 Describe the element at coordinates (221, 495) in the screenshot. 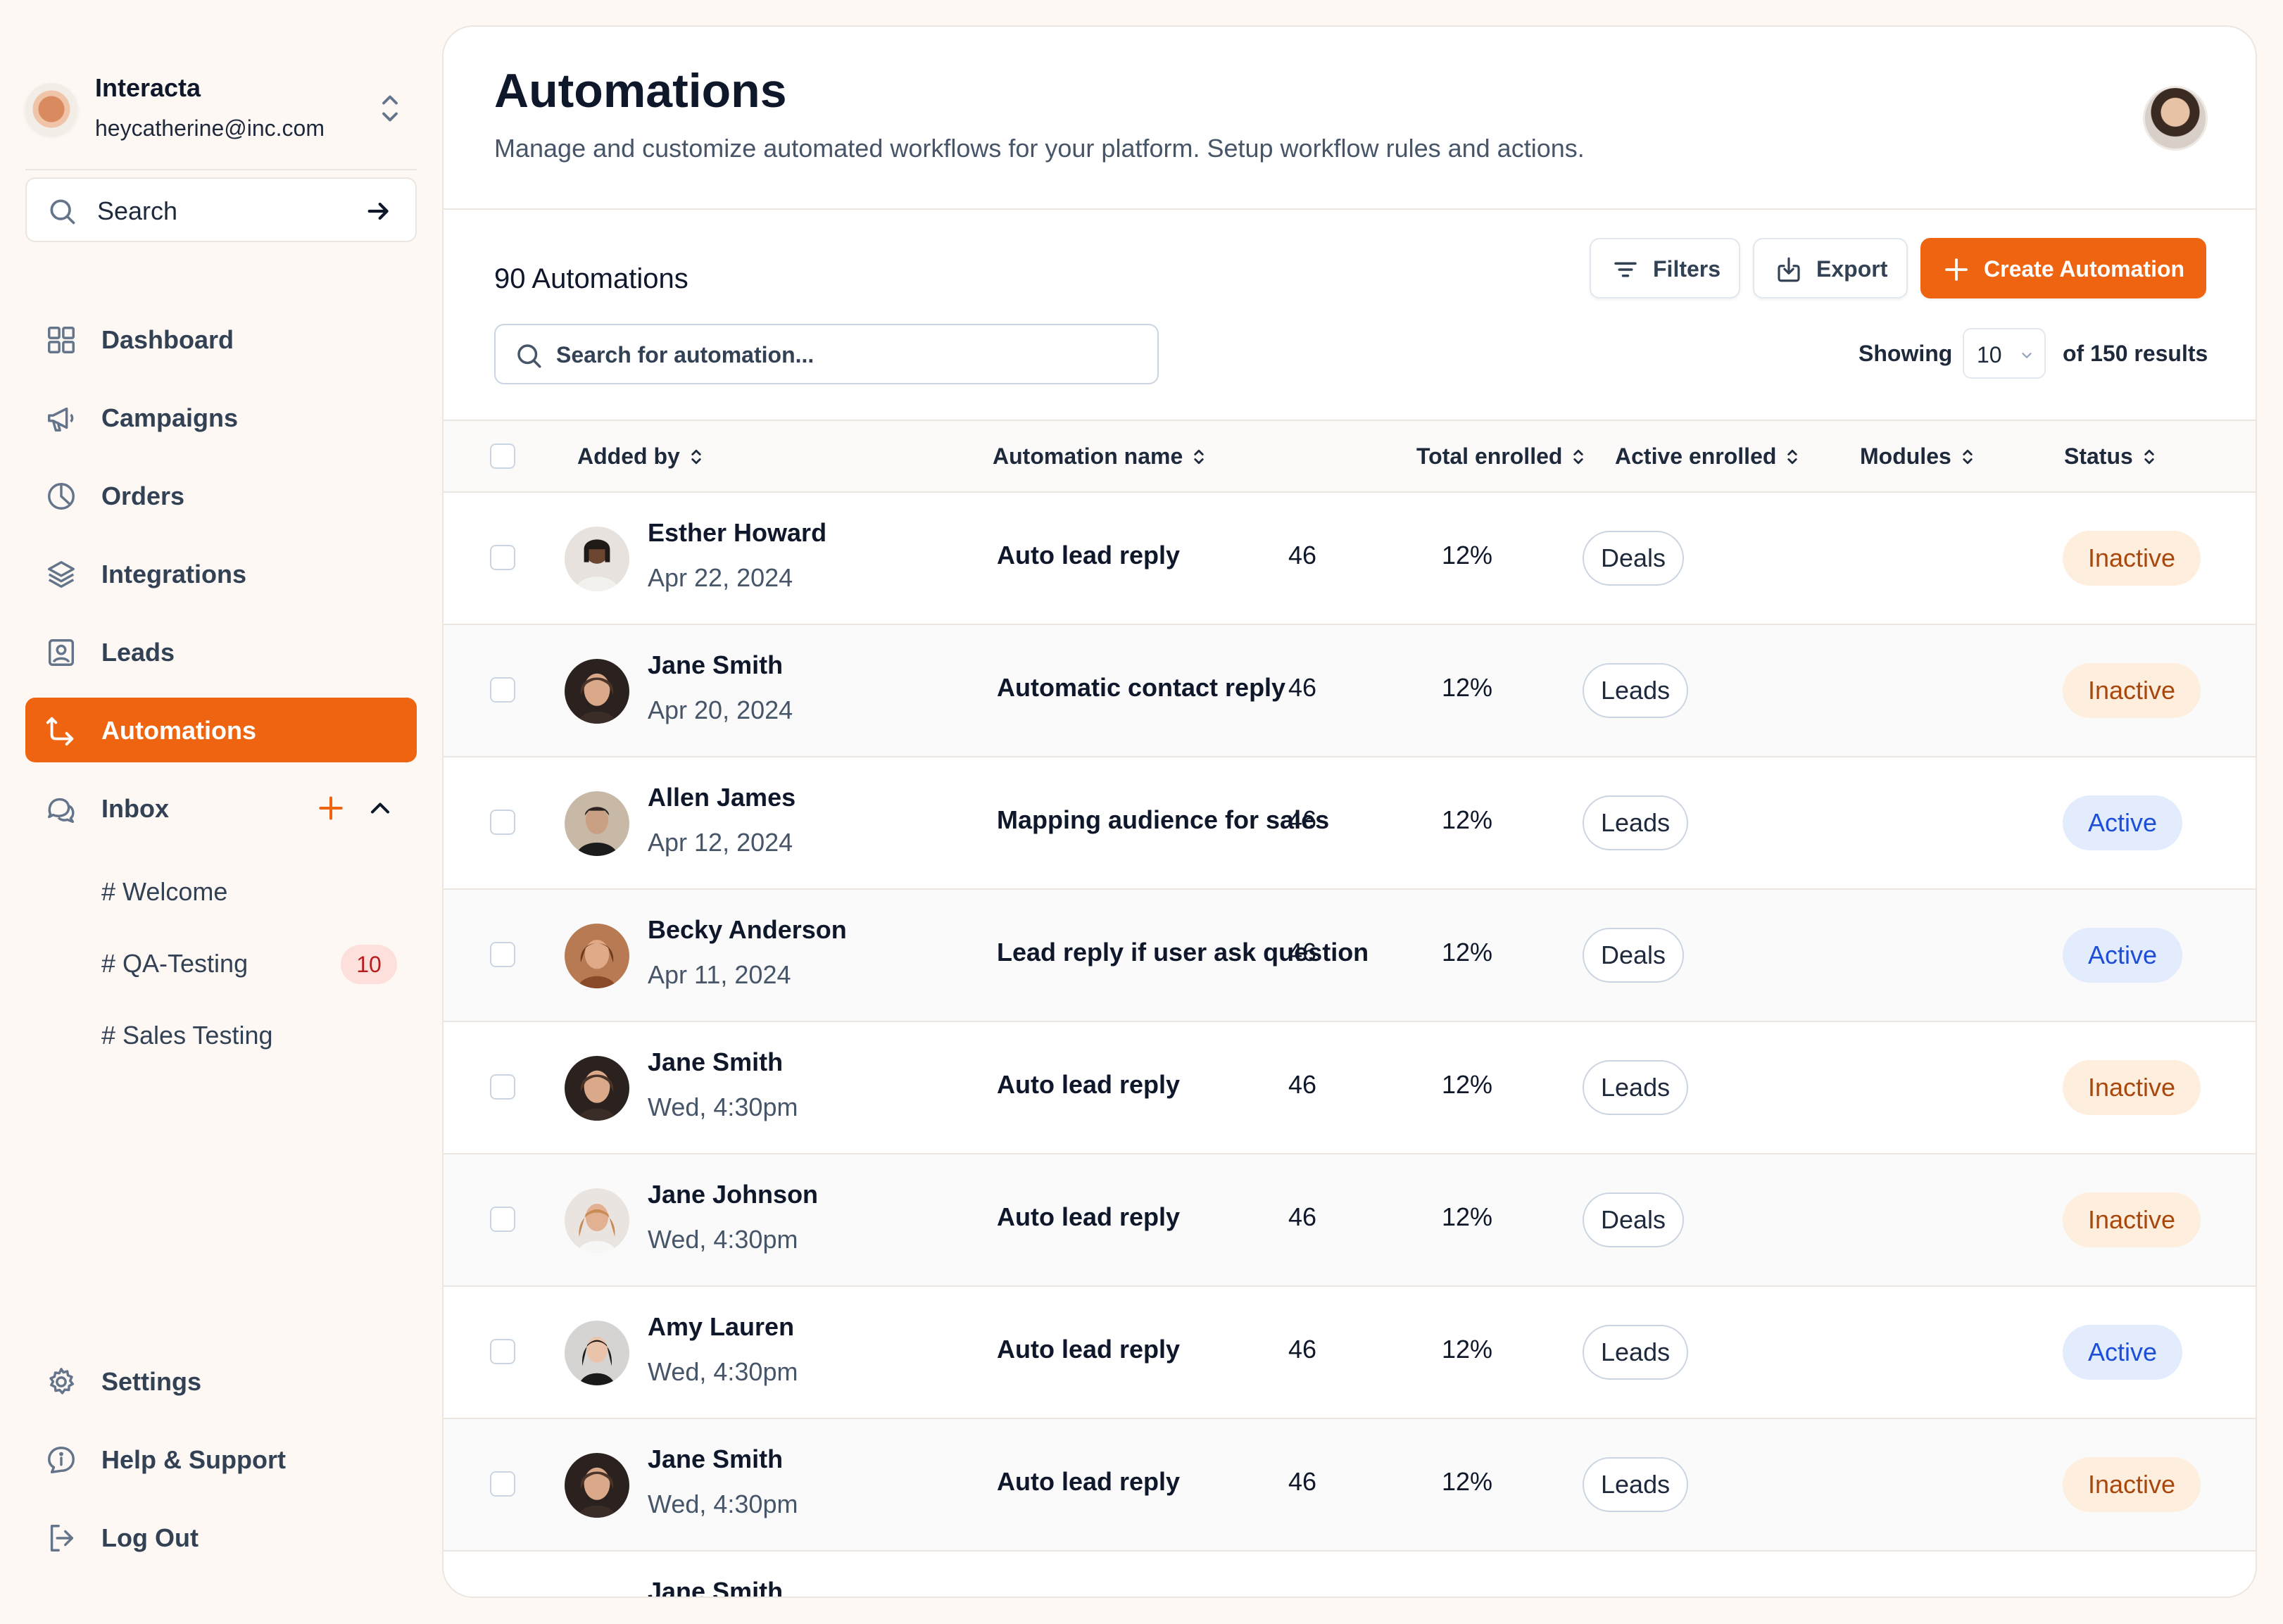

I see `sidebar-item-orders: Orders` at that location.